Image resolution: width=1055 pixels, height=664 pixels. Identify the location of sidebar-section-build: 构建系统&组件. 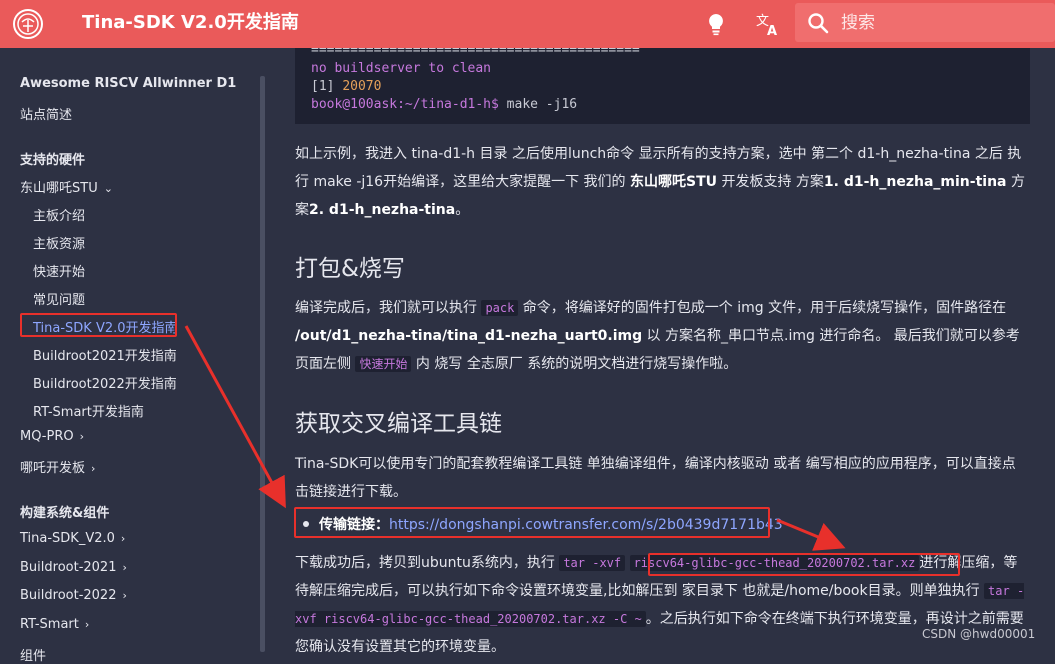
(65, 513).